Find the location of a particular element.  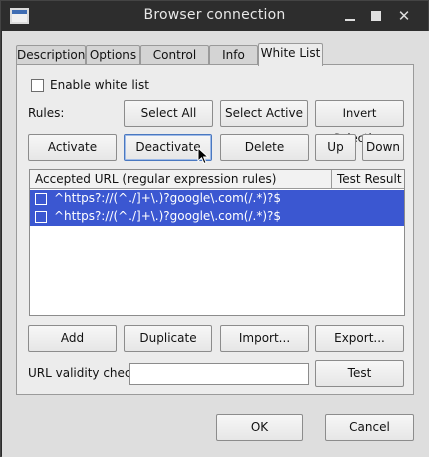

rules-label: Rules: is located at coordinates (46, 113).